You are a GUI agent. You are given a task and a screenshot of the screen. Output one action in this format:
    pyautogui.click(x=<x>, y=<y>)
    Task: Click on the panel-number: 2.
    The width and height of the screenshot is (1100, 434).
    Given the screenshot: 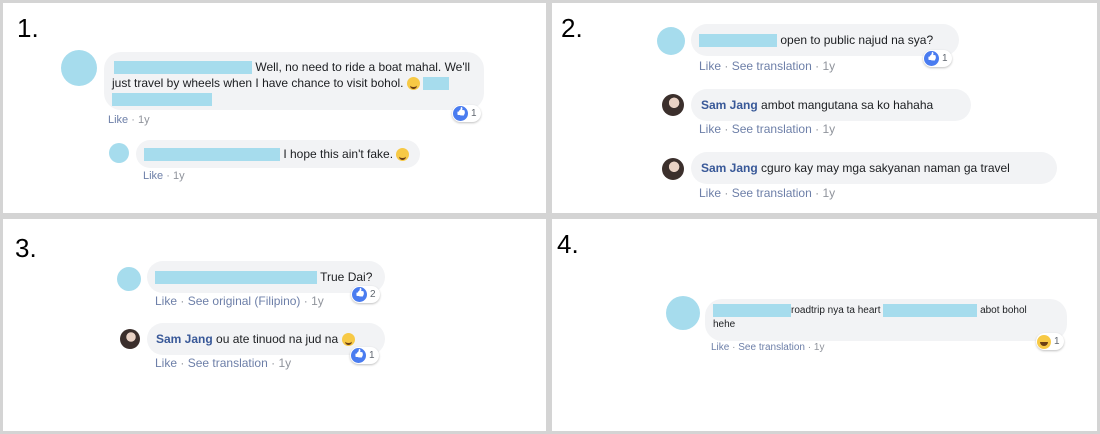 What is the action you would take?
    pyautogui.click(x=572, y=28)
    